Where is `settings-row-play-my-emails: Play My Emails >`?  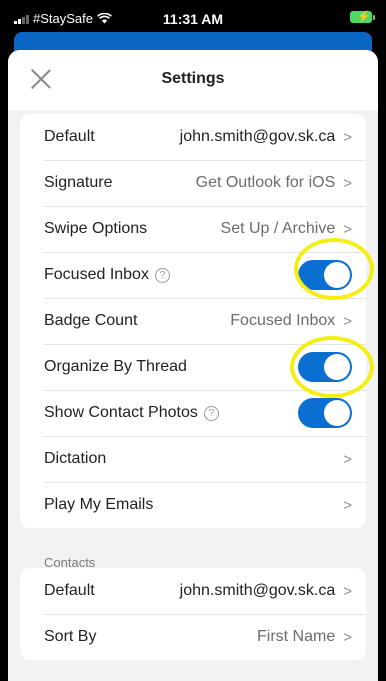
settings-row-play-my-emails: Play My Emails > is located at coordinates (193, 505).